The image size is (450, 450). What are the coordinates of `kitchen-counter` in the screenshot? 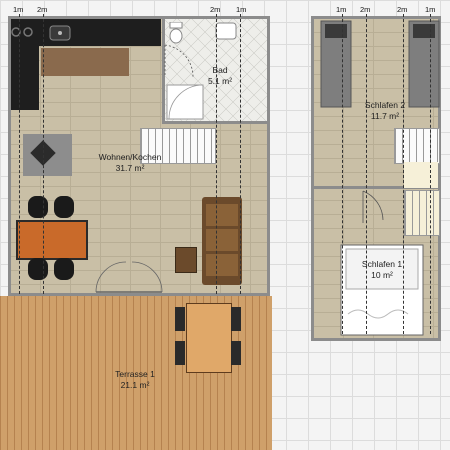 It's located at (25, 78).